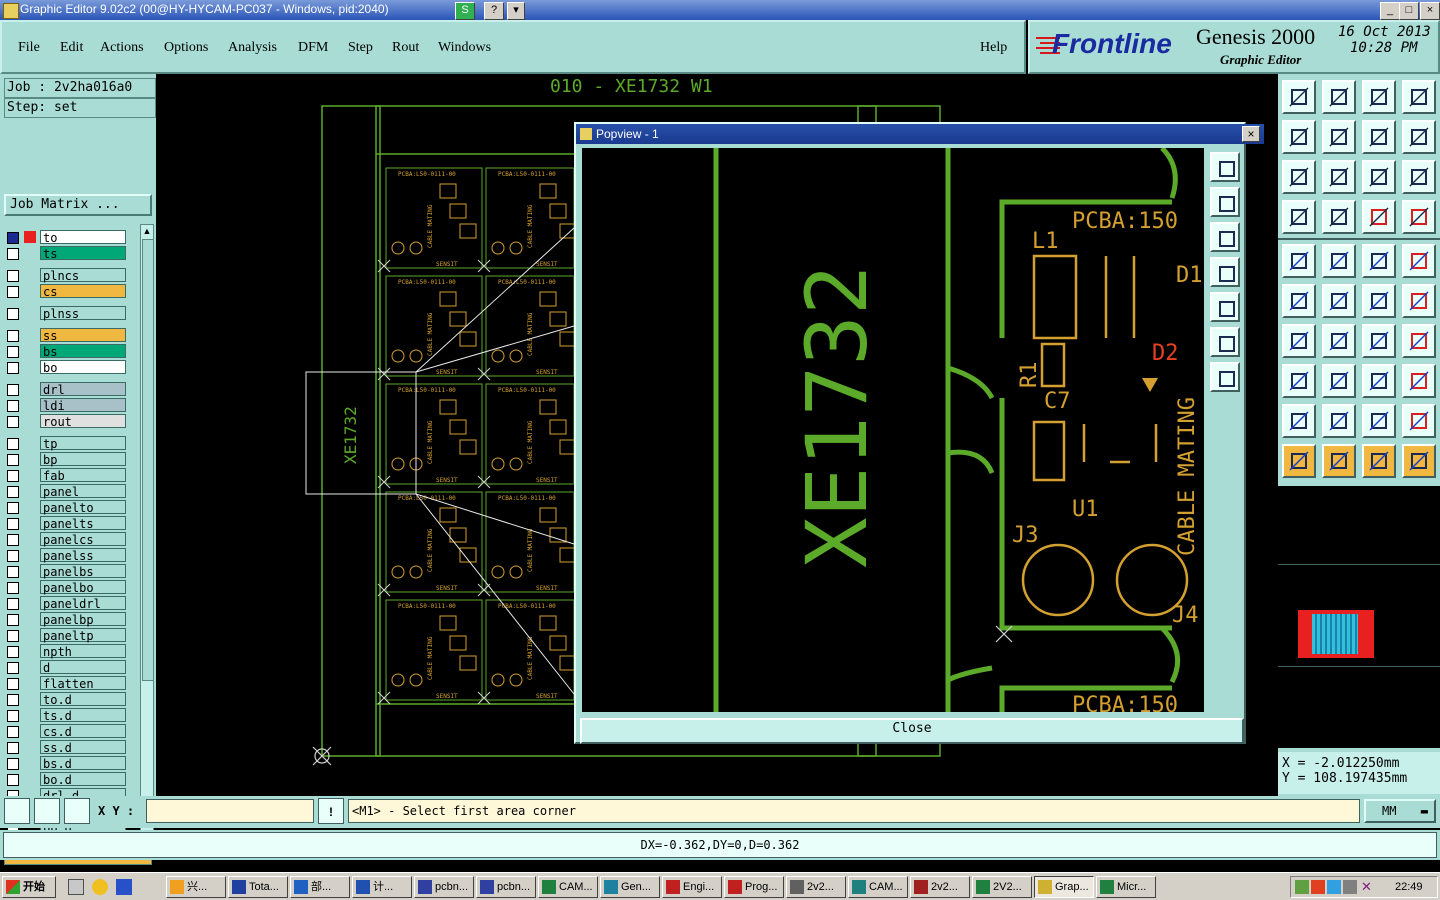  Describe the element at coordinates (83, 421) in the screenshot. I see `layer-name: rout` at that location.